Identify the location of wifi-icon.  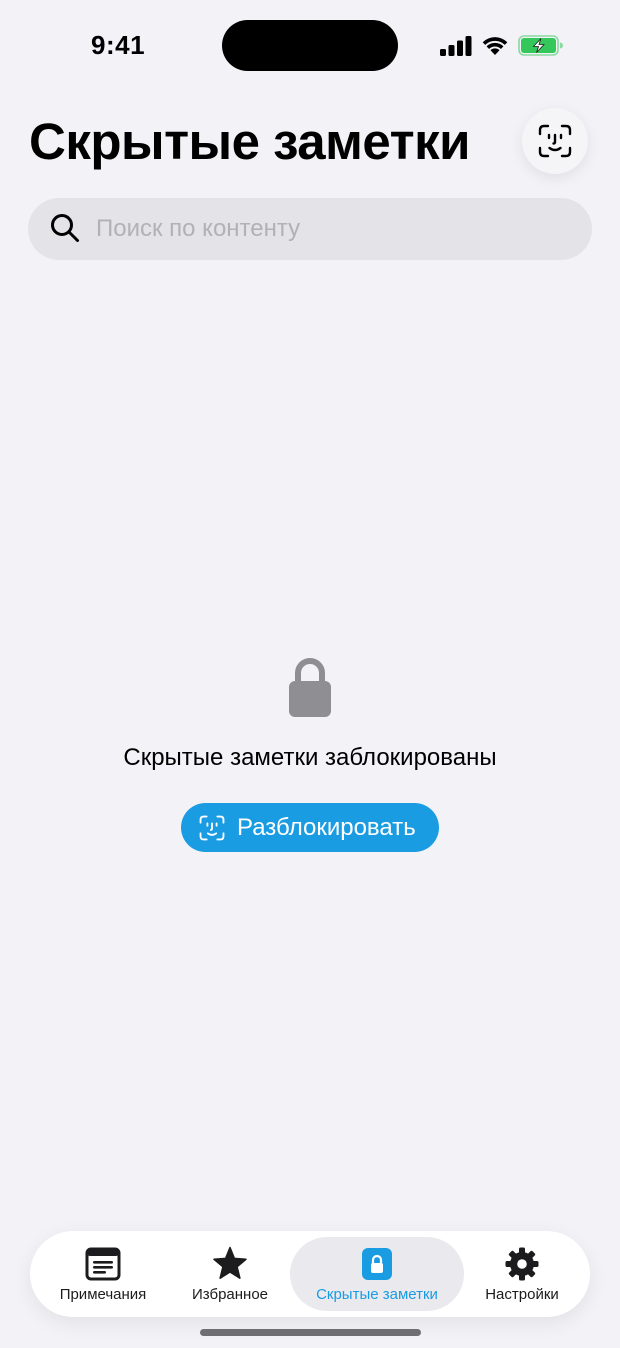
(495, 46).